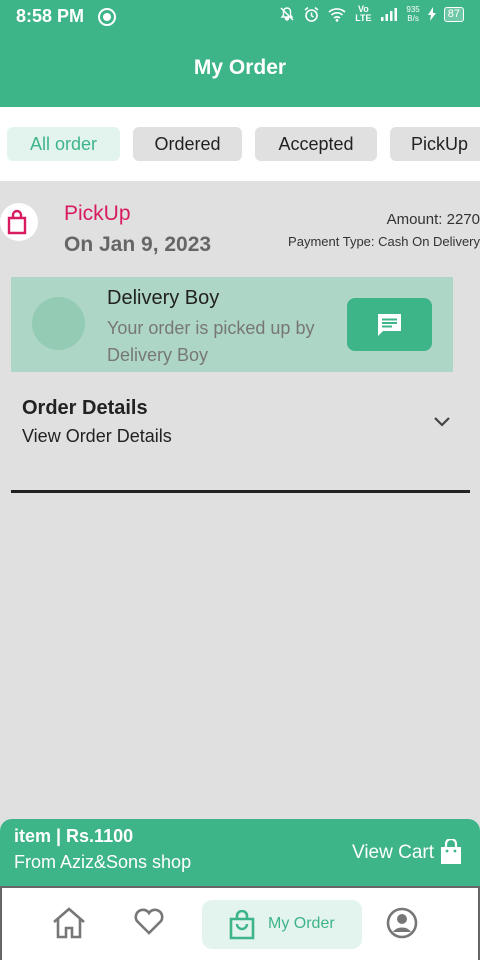 The width and height of the screenshot is (480, 960). Describe the element at coordinates (453, 14) in the screenshot. I see `battery-level: 87` at that location.